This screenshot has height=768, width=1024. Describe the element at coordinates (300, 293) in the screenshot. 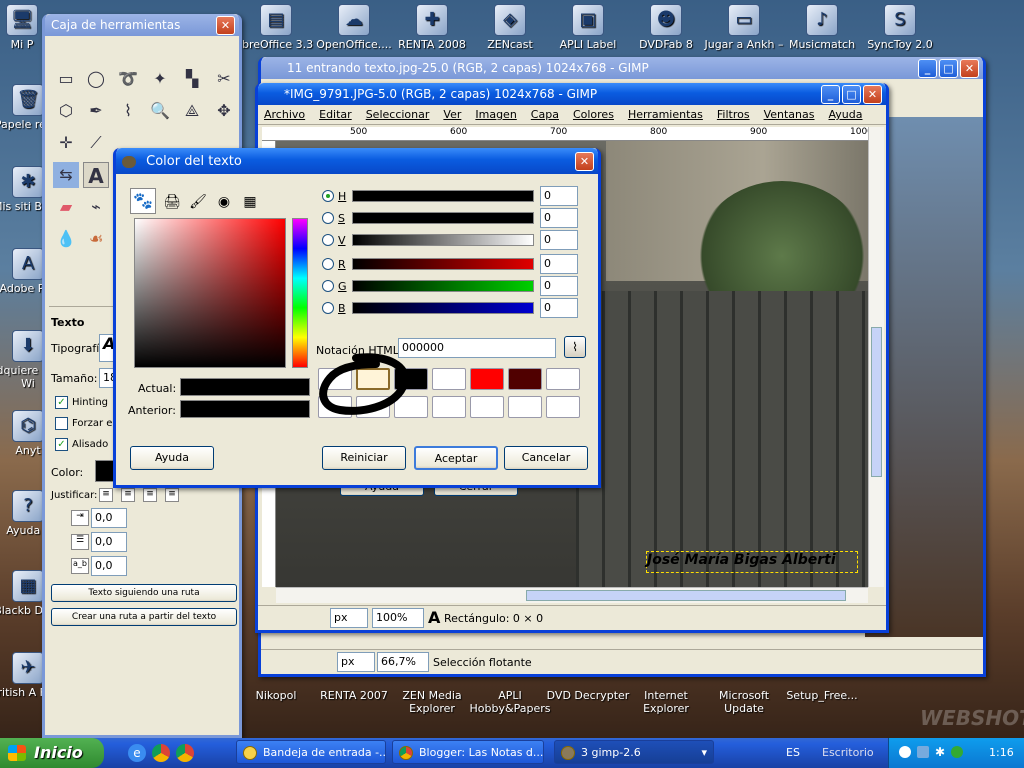

I see `hue-strip` at that location.